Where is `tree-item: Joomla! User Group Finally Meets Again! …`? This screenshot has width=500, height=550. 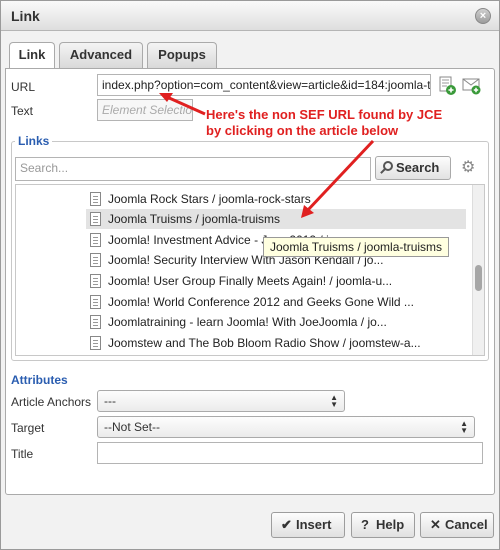 tree-item: Joomla! User Group Finally Meets Again! … is located at coordinates (276, 281).